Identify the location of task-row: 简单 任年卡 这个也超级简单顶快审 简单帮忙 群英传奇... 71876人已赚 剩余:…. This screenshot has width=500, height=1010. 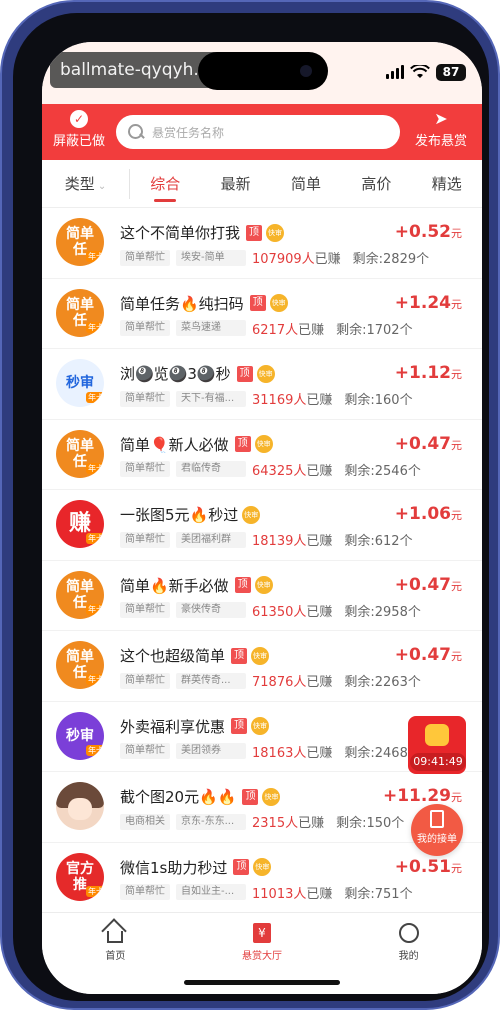
(262, 666).